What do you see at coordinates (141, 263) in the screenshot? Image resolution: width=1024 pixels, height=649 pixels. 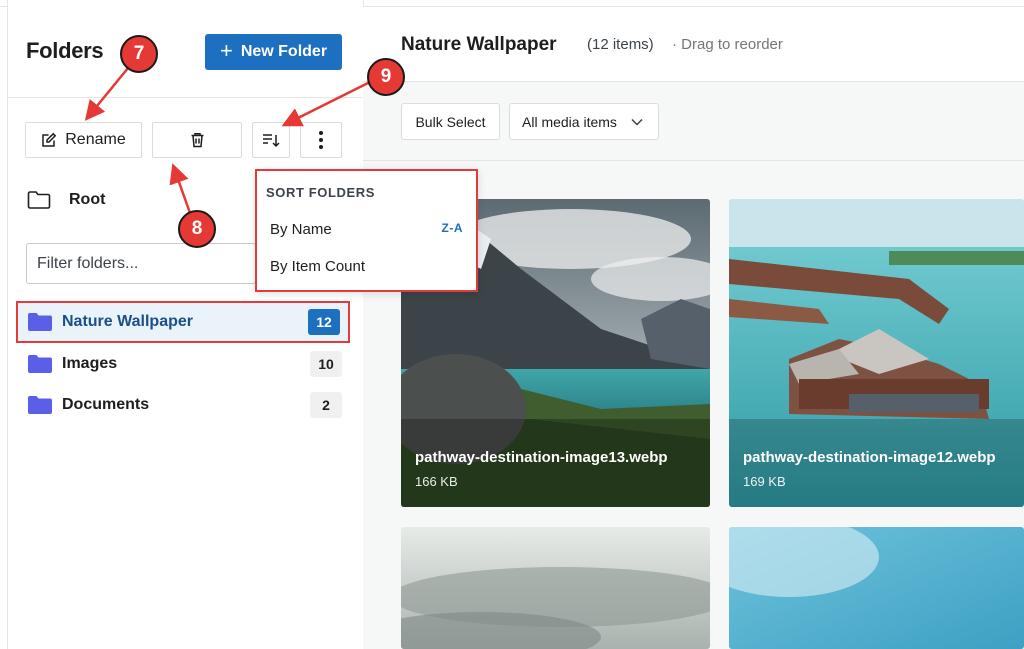 I see `filter-folders-input` at bounding box center [141, 263].